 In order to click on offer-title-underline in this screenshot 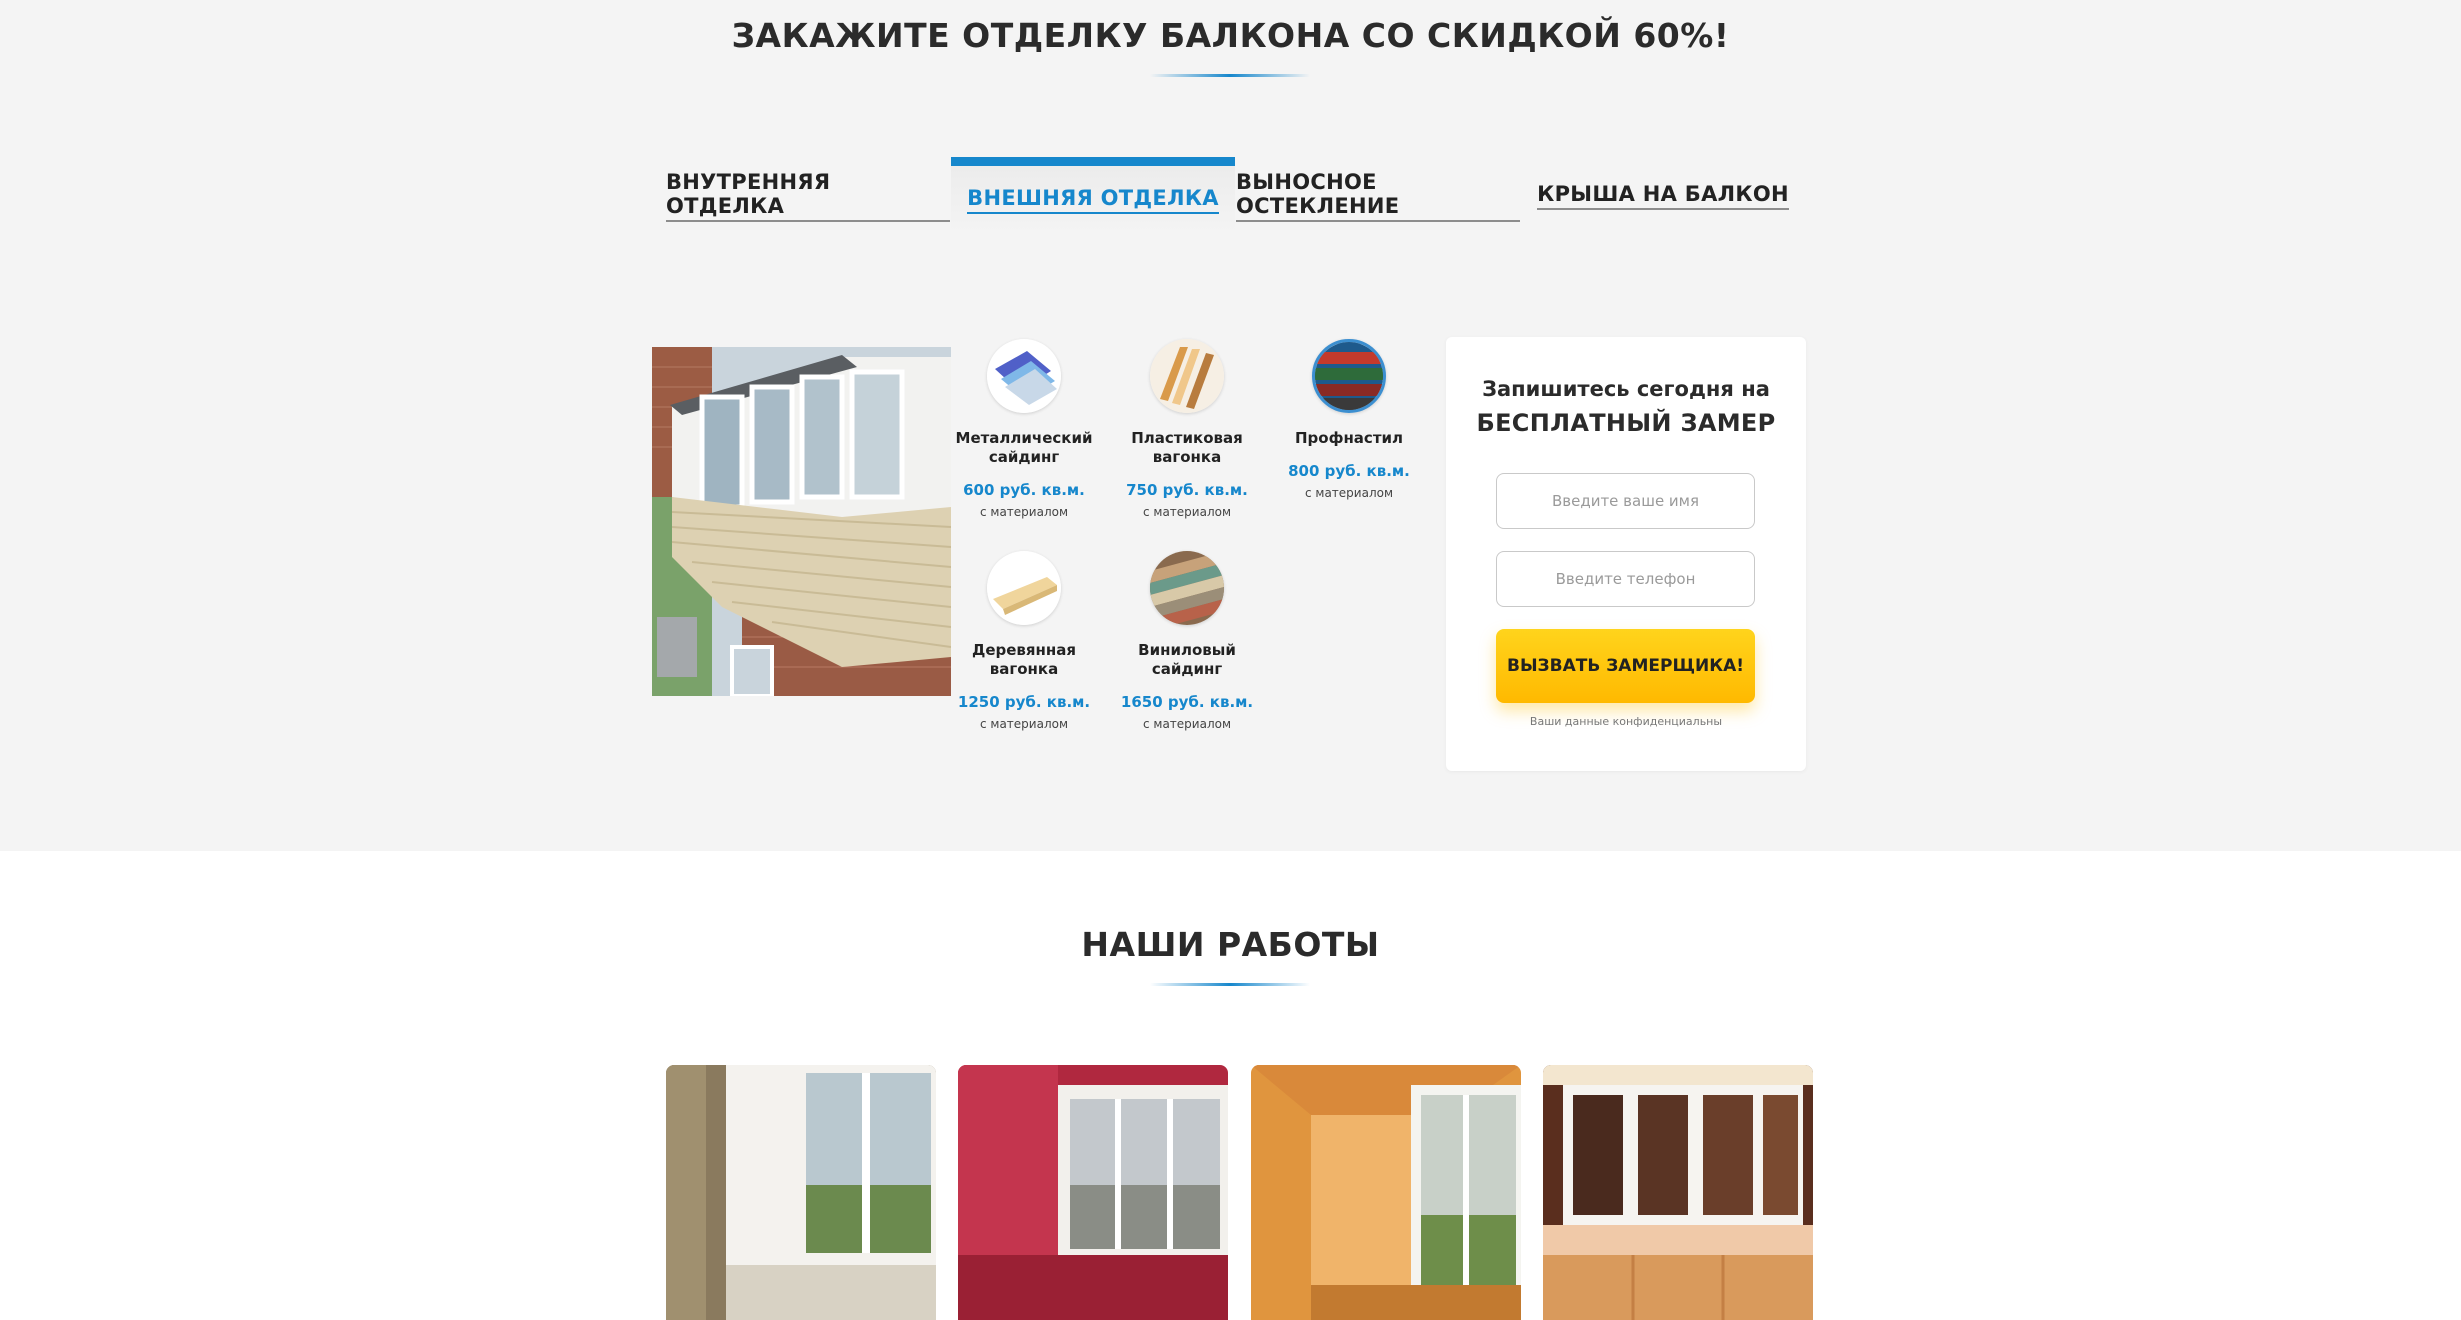, I will do `click(1230, 75)`.